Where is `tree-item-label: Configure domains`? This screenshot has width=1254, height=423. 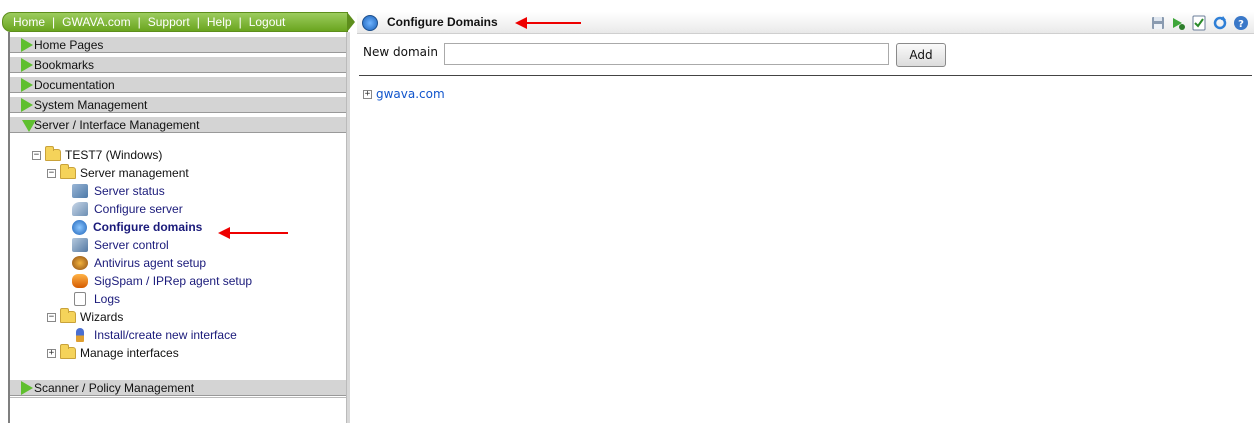
tree-item-label: Configure domains is located at coordinates (148, 227).